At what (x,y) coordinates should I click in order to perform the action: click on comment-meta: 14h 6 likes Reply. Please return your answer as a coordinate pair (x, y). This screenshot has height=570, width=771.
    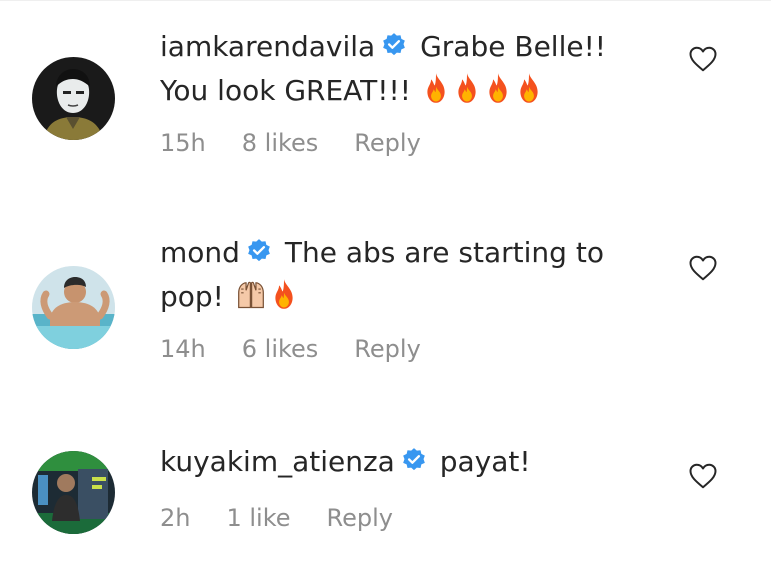
    Looking at the image, I should click on (410, 349).